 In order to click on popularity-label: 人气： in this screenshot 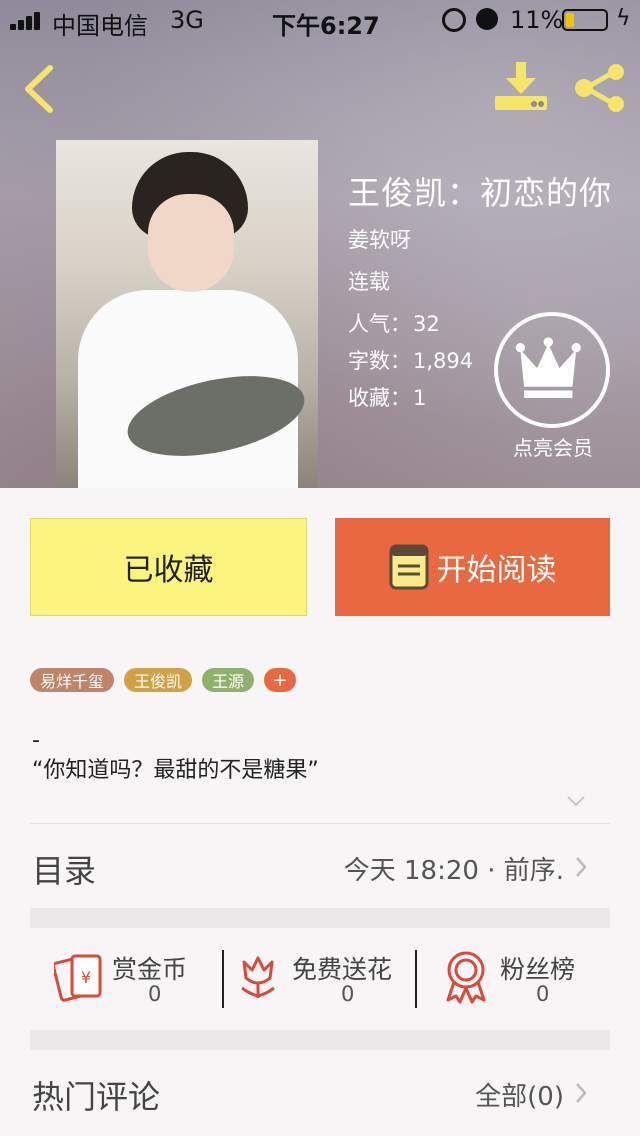, I will do `click(379, 324)`.